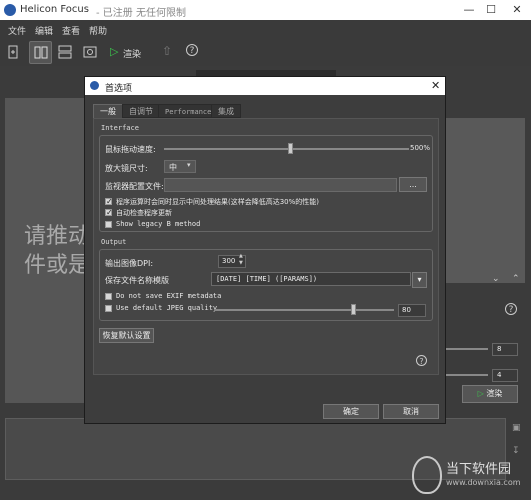 This screenshot has width=531, height=500. What do you see at coordinates (126, 168) in the screenshot?
I see `magnifier-label: 放大镜尺寸:` at bounding box center [126, 168].